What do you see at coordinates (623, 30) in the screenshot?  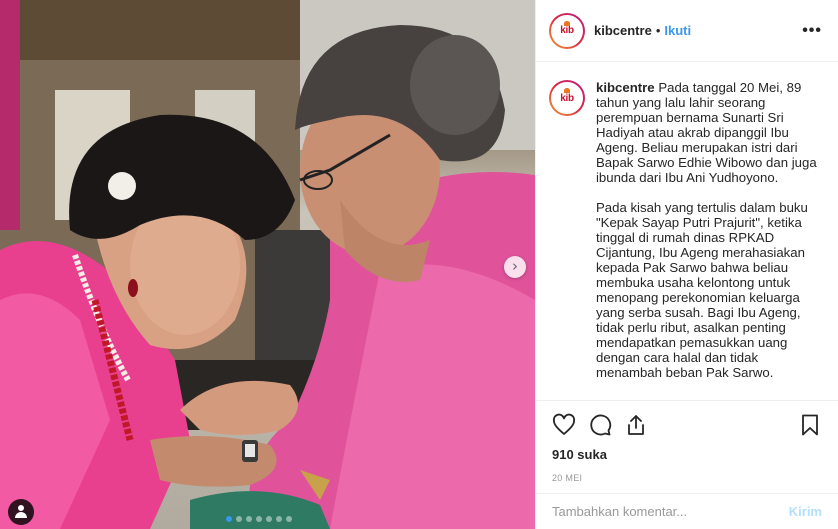 I see `username-link: kibcentre` at bounding box center [623, 30].